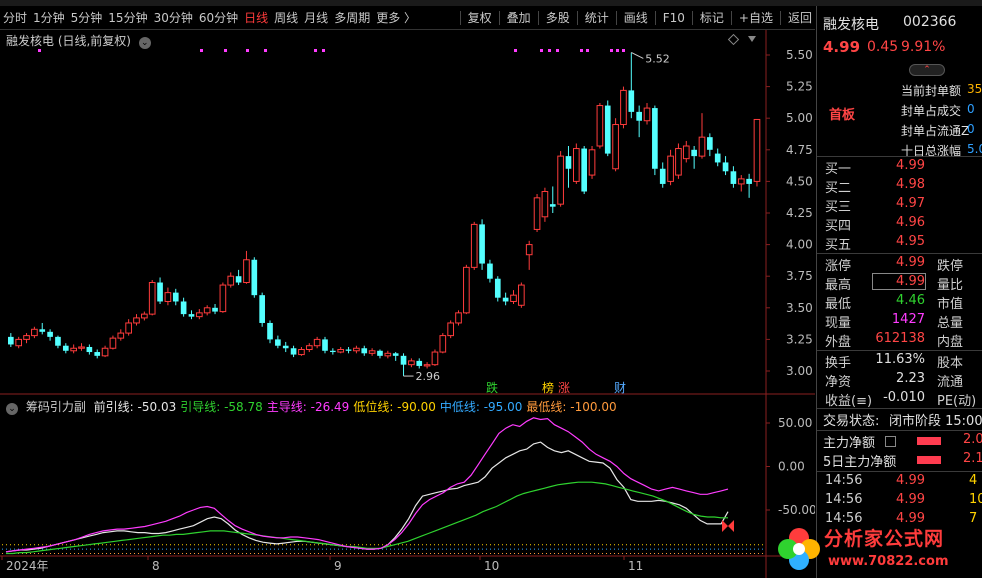  What do you see at coordinates (752, 39) in the screenshot?
I see `triangle-down-icon` at bounding box center [752, 39].